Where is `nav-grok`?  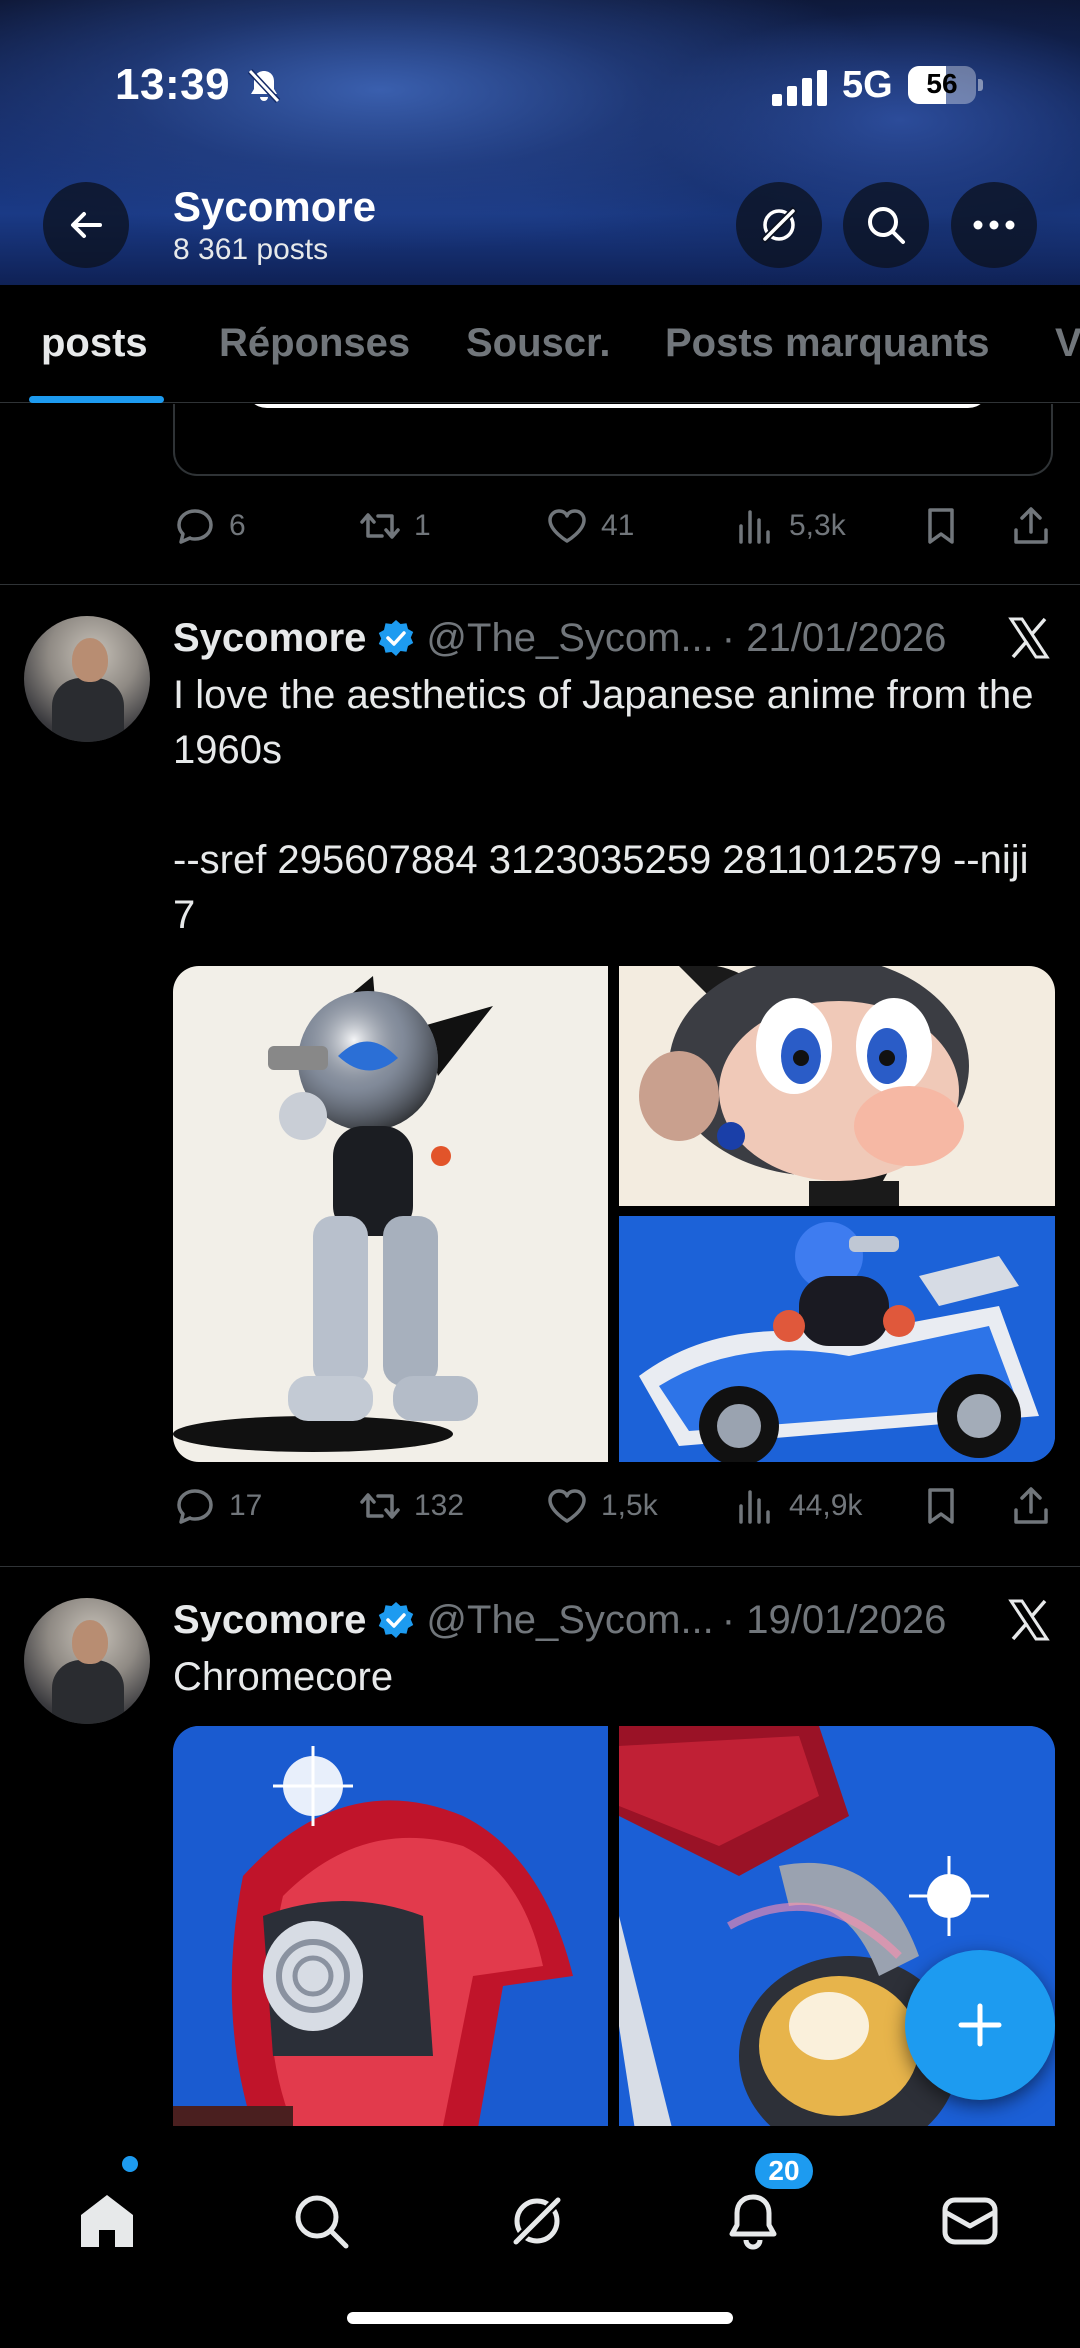
nav-grok is located at coordinates (537, 2221).